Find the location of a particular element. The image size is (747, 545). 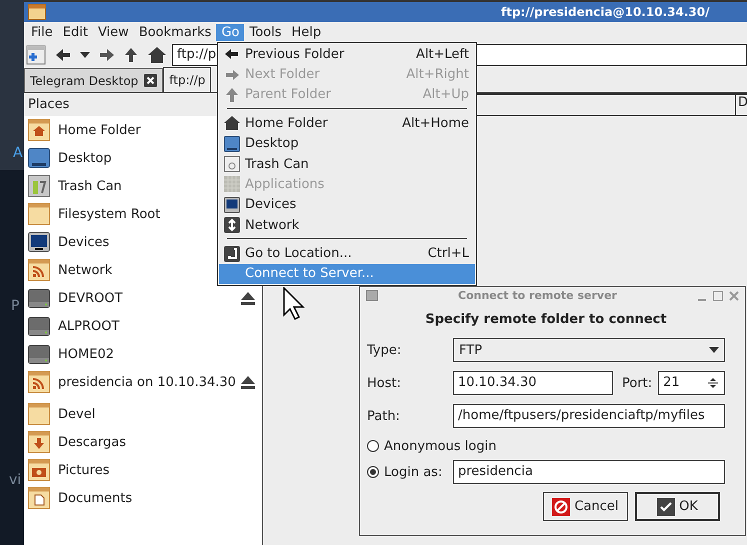

shortcut-text: Alt+Right is located at coordinates (437, 74).